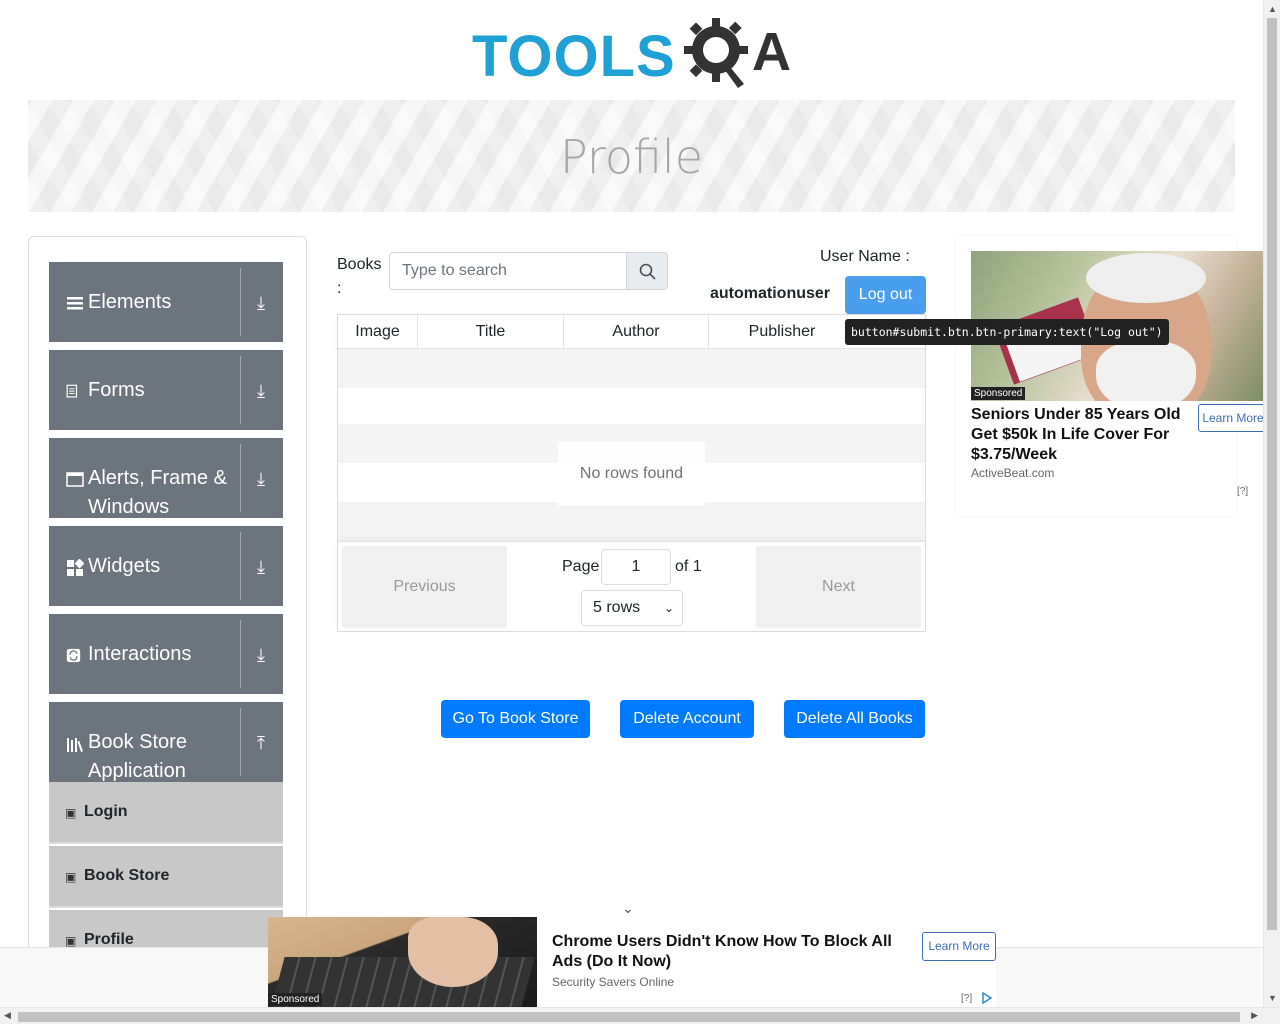 This screenshot has height=1024, width=1280. I want to click on sidebar-group-label: Alerts, Frame & Windows, so click(157, 492).